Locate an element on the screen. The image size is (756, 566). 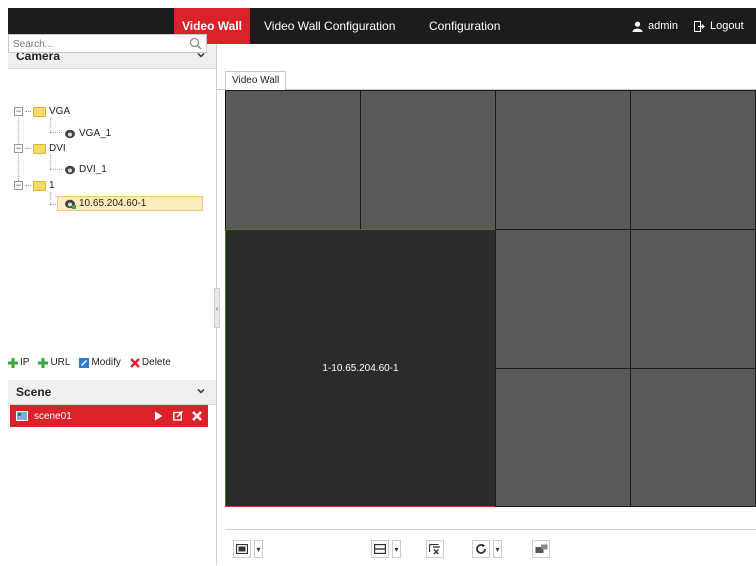
chevron-down-icon is located at coordinates (201, 391).